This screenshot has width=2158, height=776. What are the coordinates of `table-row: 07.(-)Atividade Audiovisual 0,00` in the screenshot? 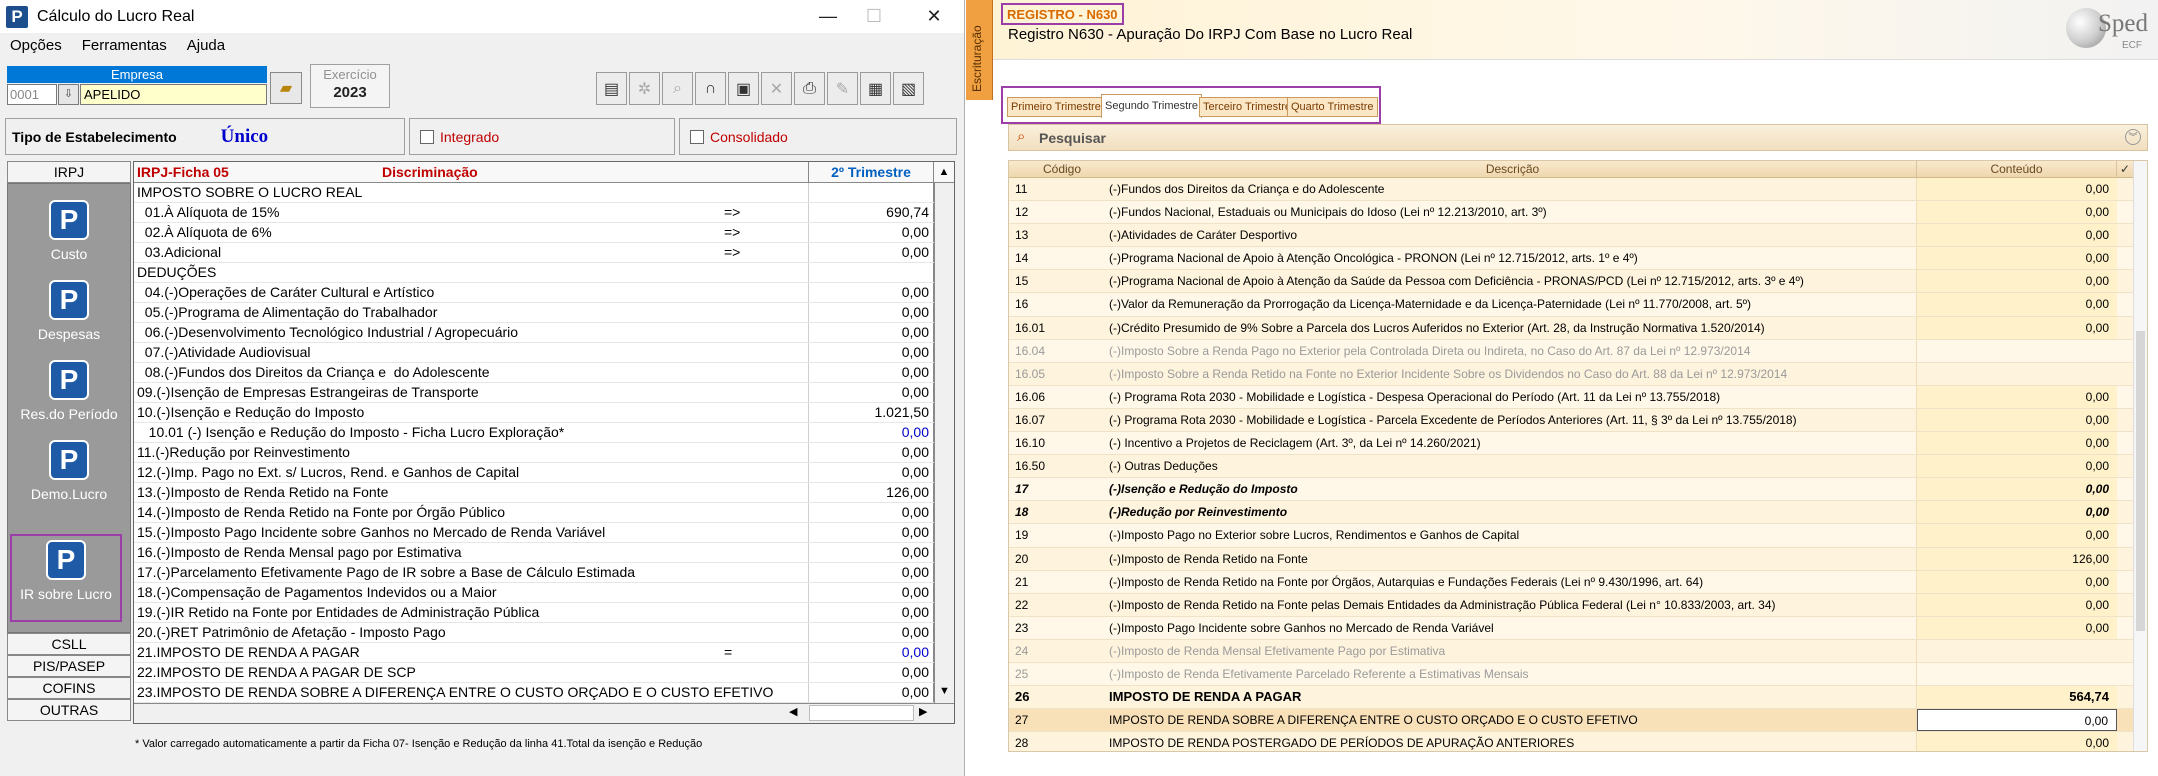 It's located at (544, 353).